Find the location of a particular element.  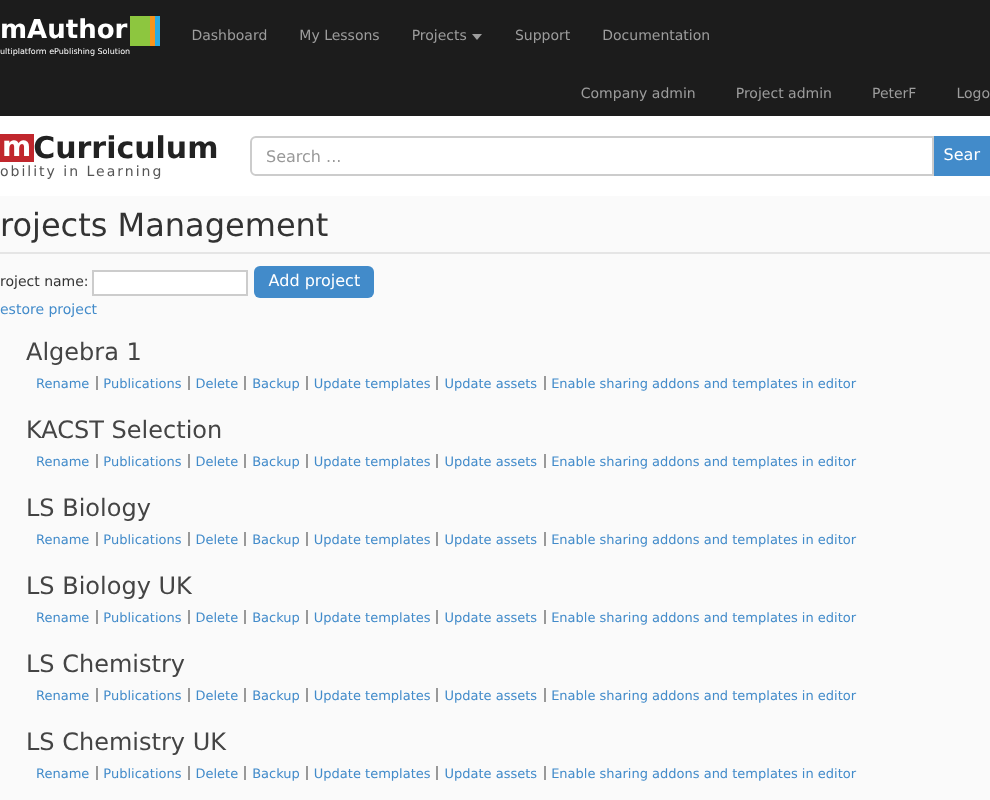

logo-text: mAuthor is located at coordinates (64, 31).